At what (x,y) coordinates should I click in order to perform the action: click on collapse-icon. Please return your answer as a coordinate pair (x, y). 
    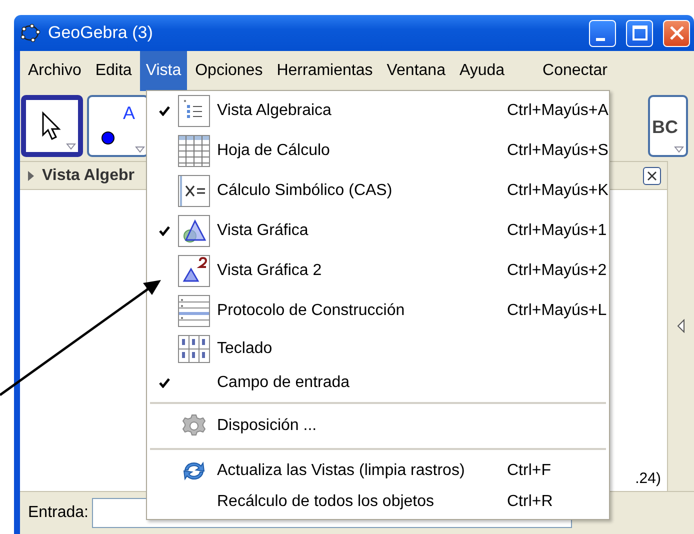
    Looking at the image, I should click on (681, 326).